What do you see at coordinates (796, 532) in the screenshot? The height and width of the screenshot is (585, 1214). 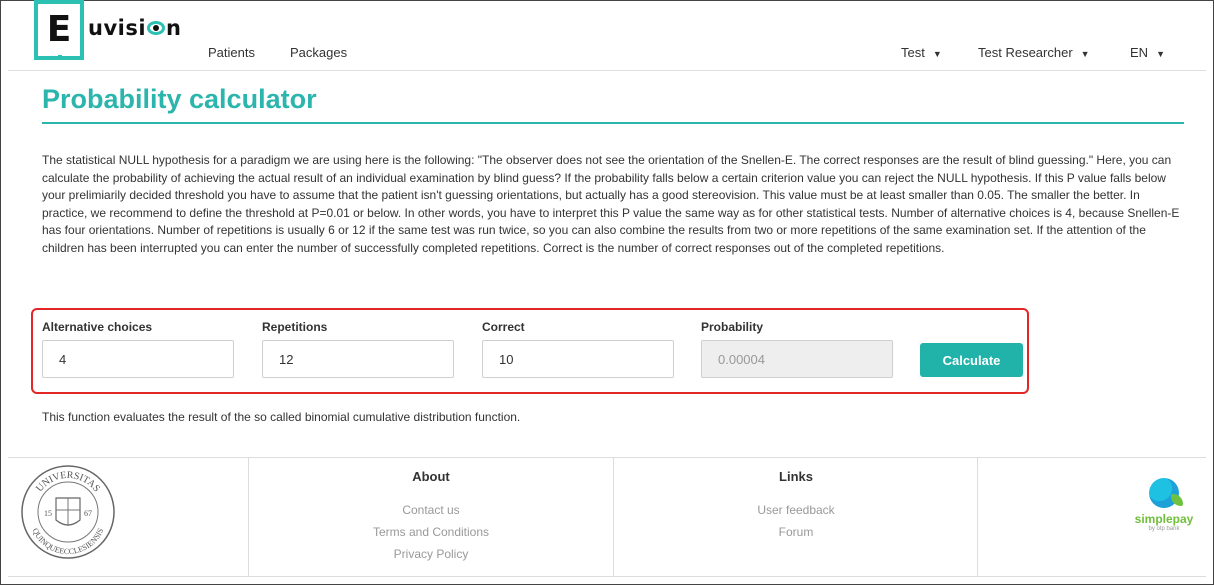 I see `footer-forum-link: Forum` at bounding box center [796, 532].